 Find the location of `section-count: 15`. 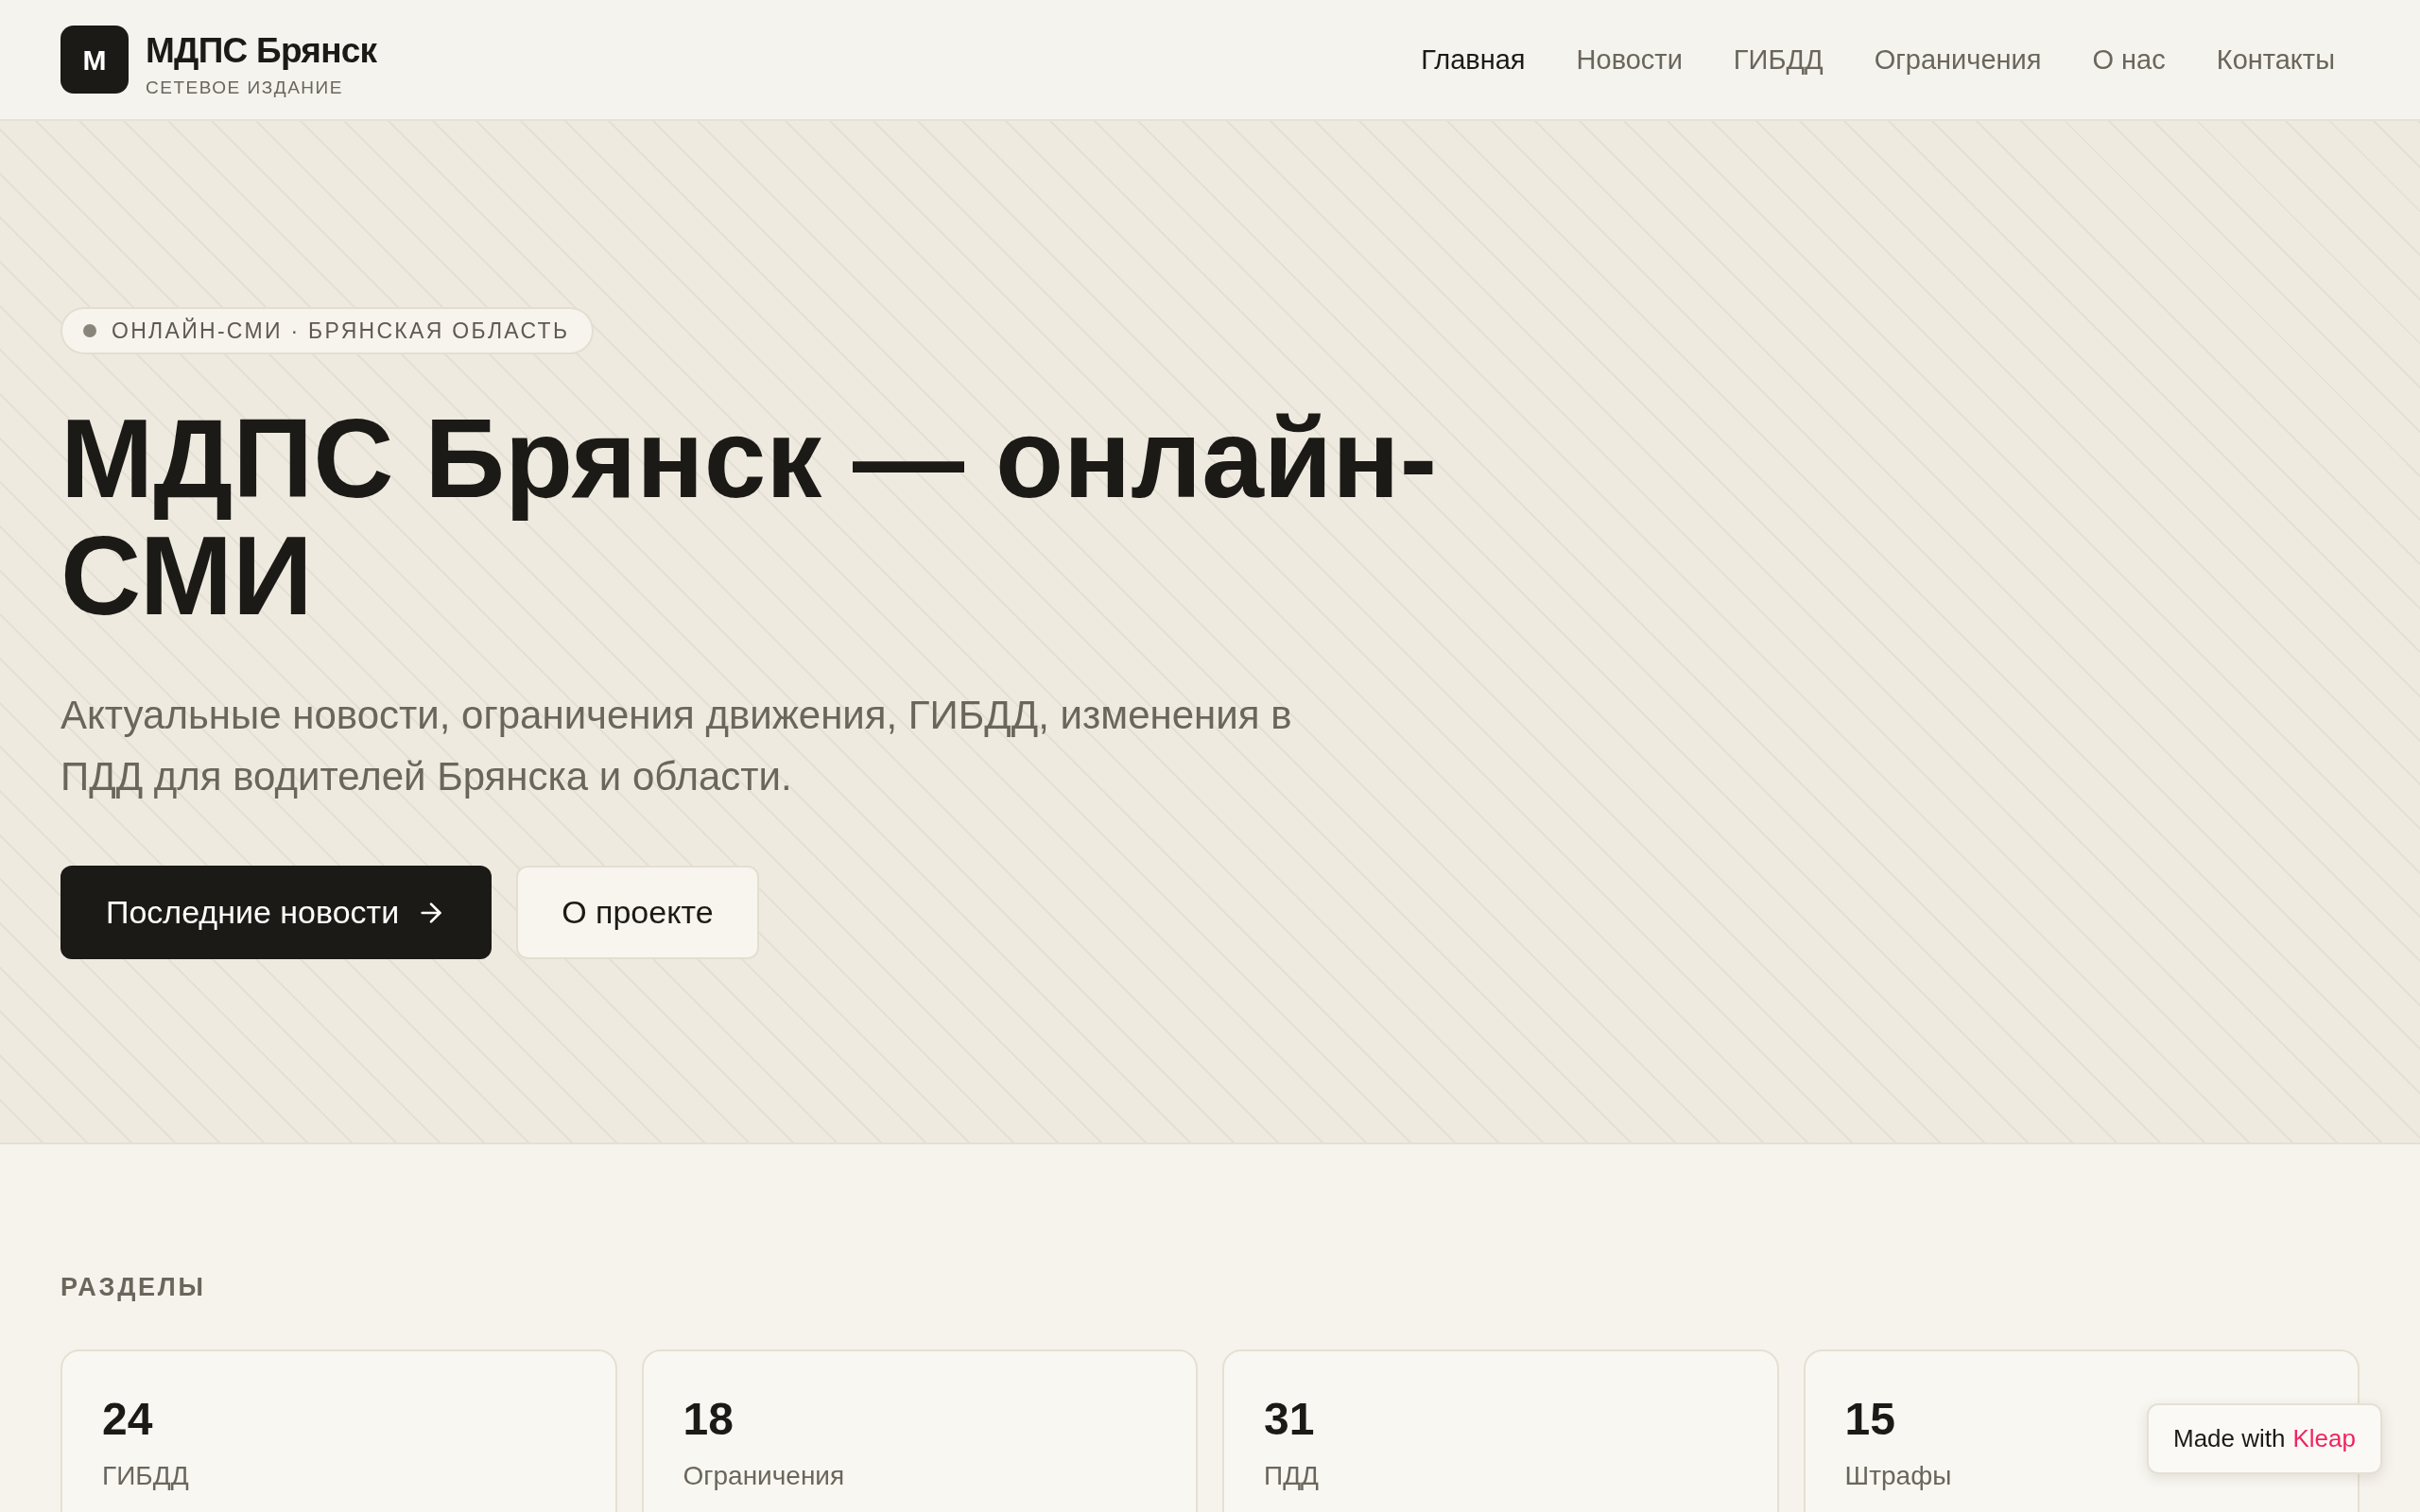

section-count: 15 is located at coordinates (1869, 1419).